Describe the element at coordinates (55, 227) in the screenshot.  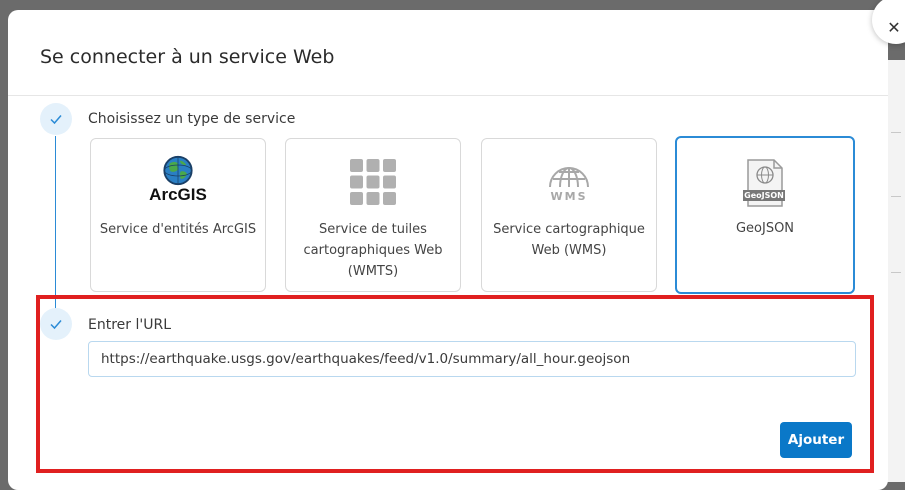
I see `step-connector-line` at that location.